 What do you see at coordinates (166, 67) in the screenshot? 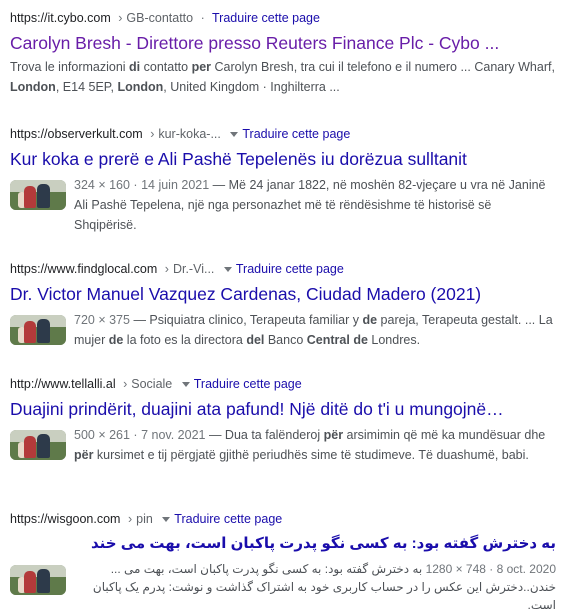
I see `snippet-text: contatto` at bounding box center [166, 67].